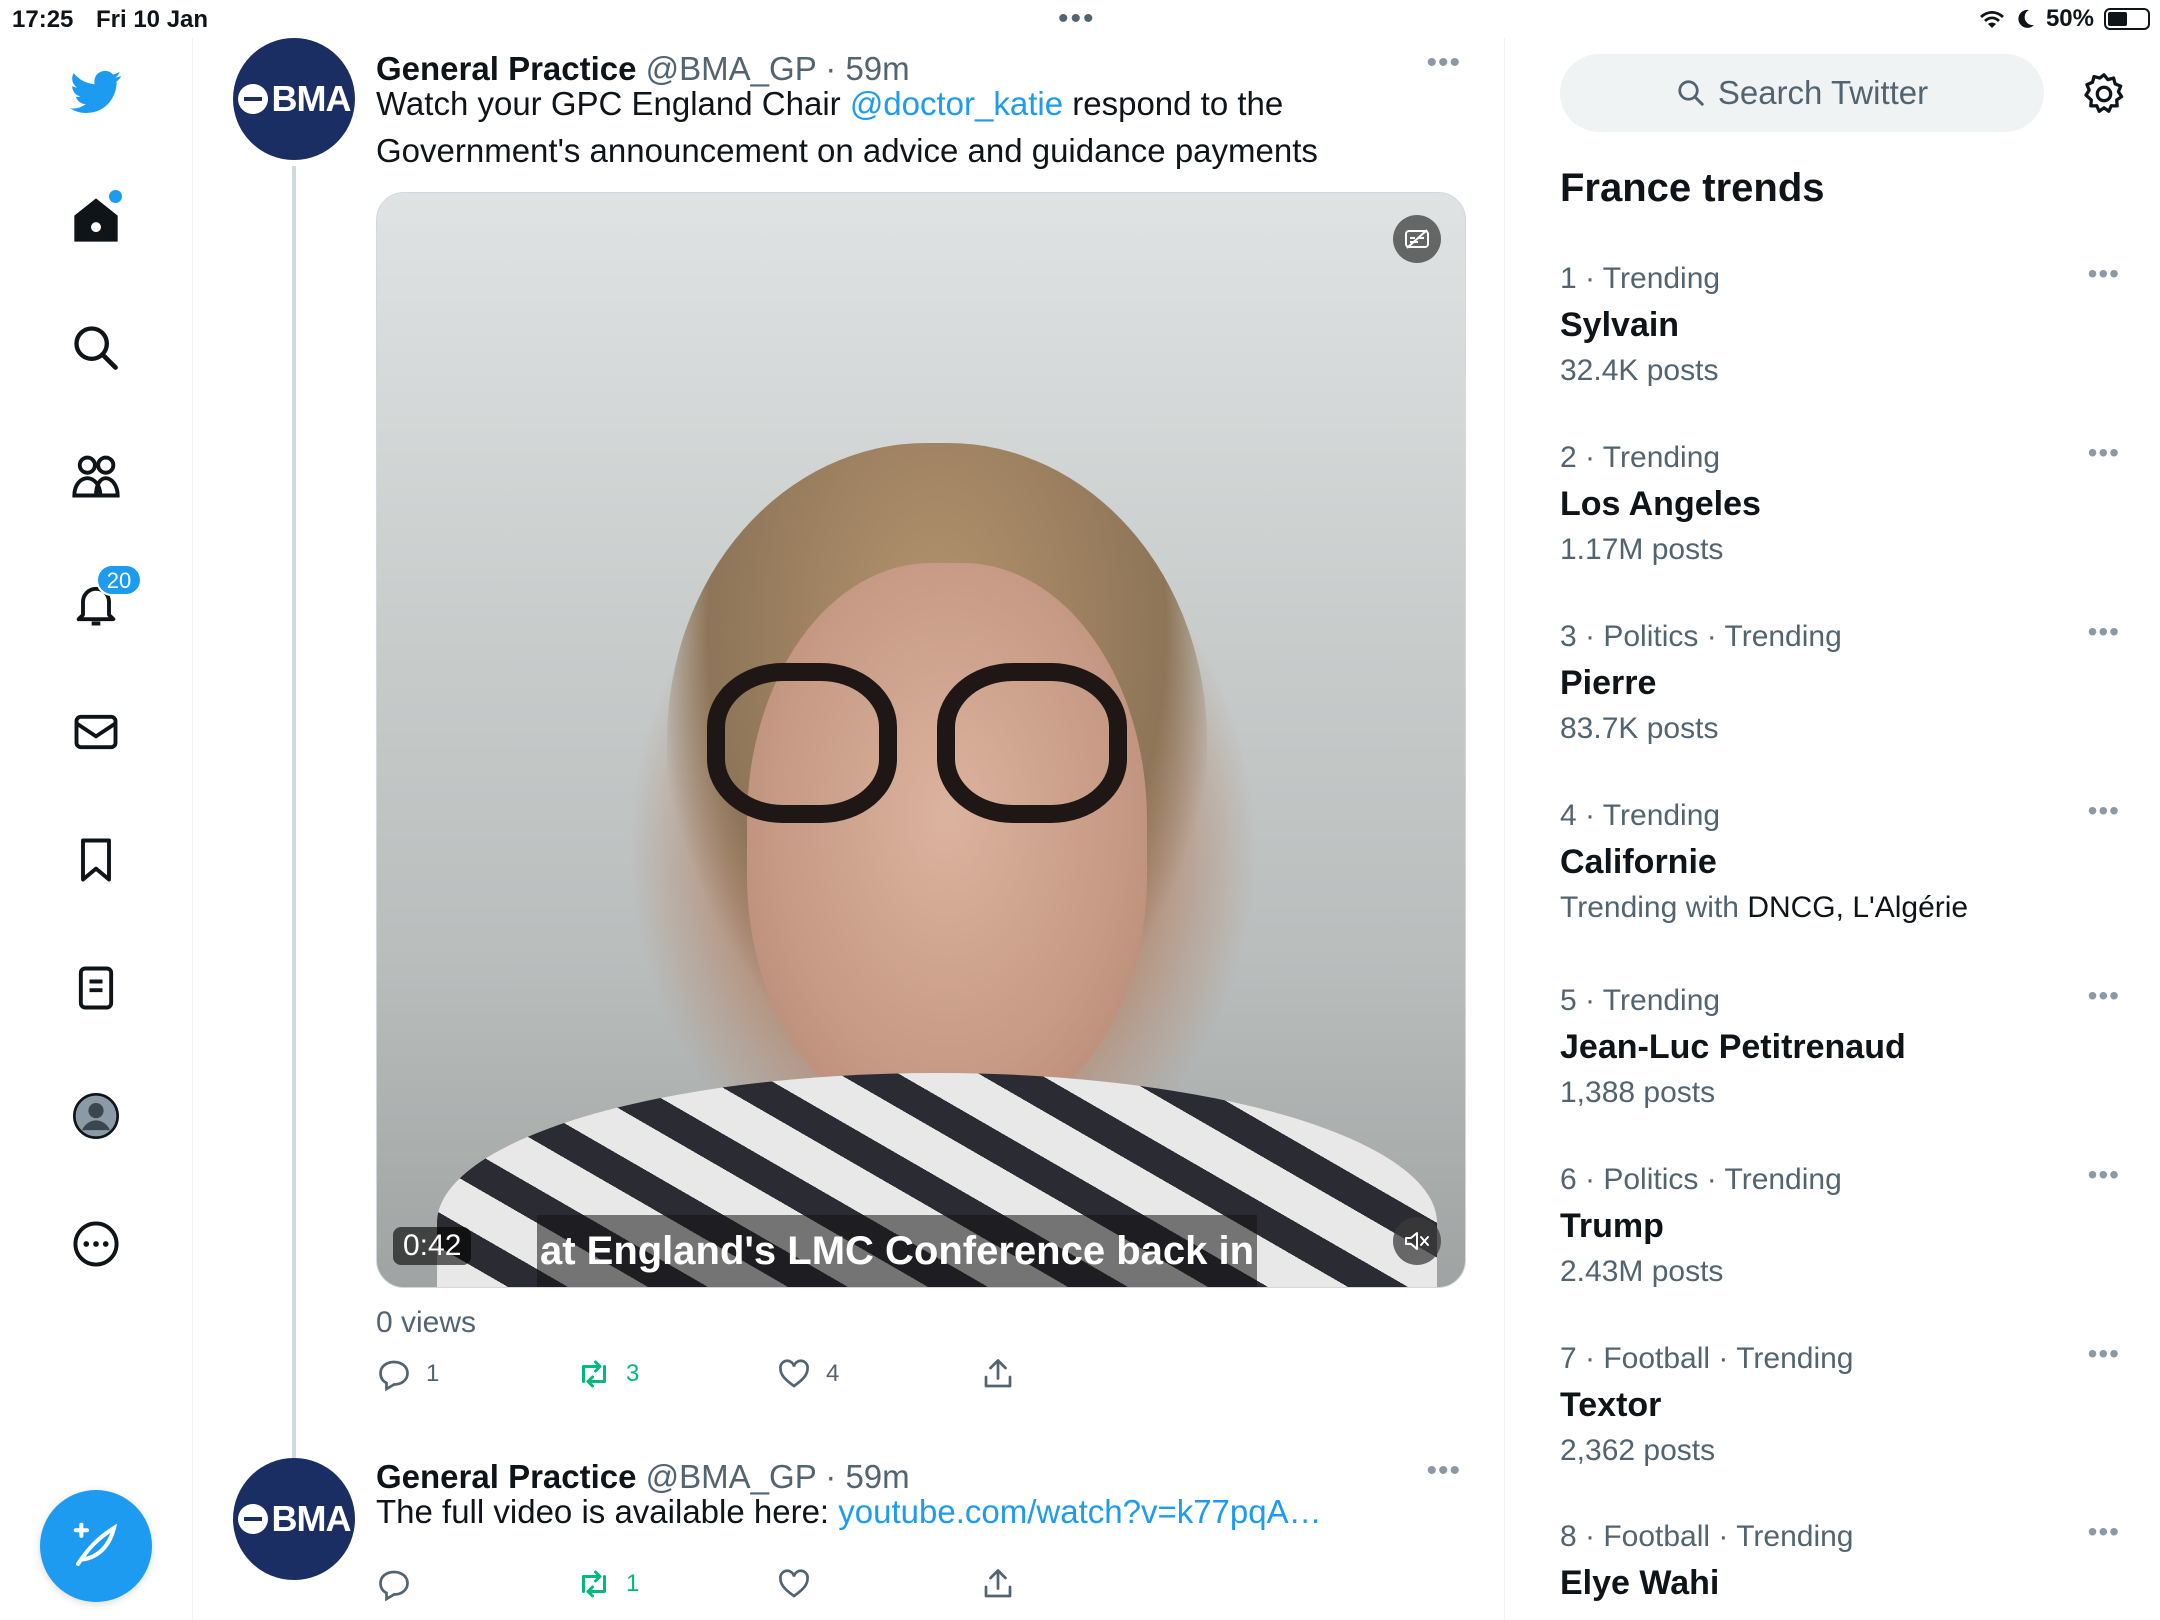 The height and width of the screenshot is (1620, 2160). I want to click on trends-title: France trends, so click(1692, 188).